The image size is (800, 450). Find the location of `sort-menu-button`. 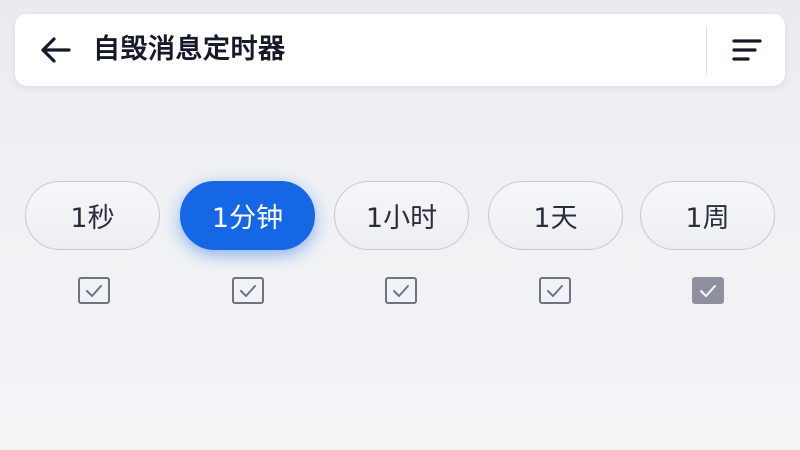

sort-menu-button is located at coordinates (747, 50).